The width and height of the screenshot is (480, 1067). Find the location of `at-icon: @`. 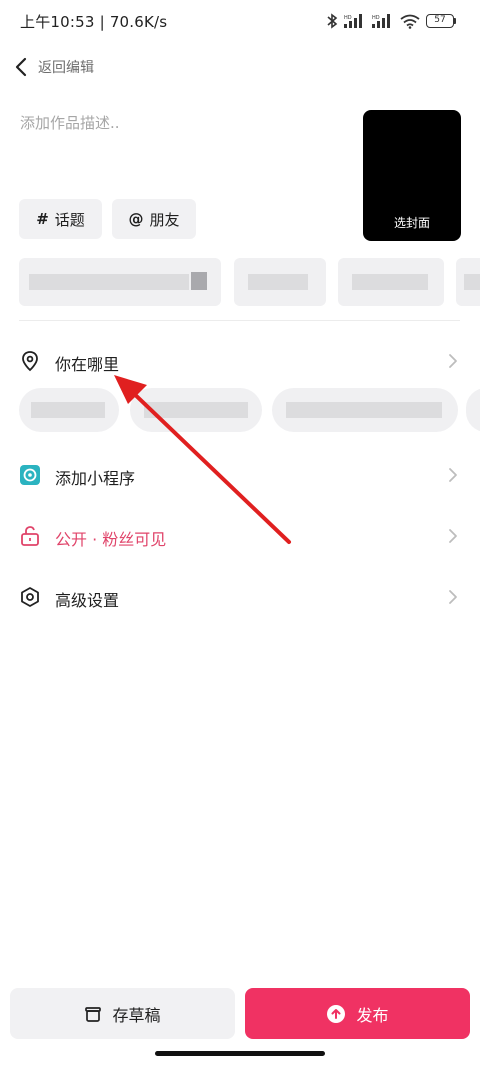

at-icon: @ is located at coordinates (136, 219).